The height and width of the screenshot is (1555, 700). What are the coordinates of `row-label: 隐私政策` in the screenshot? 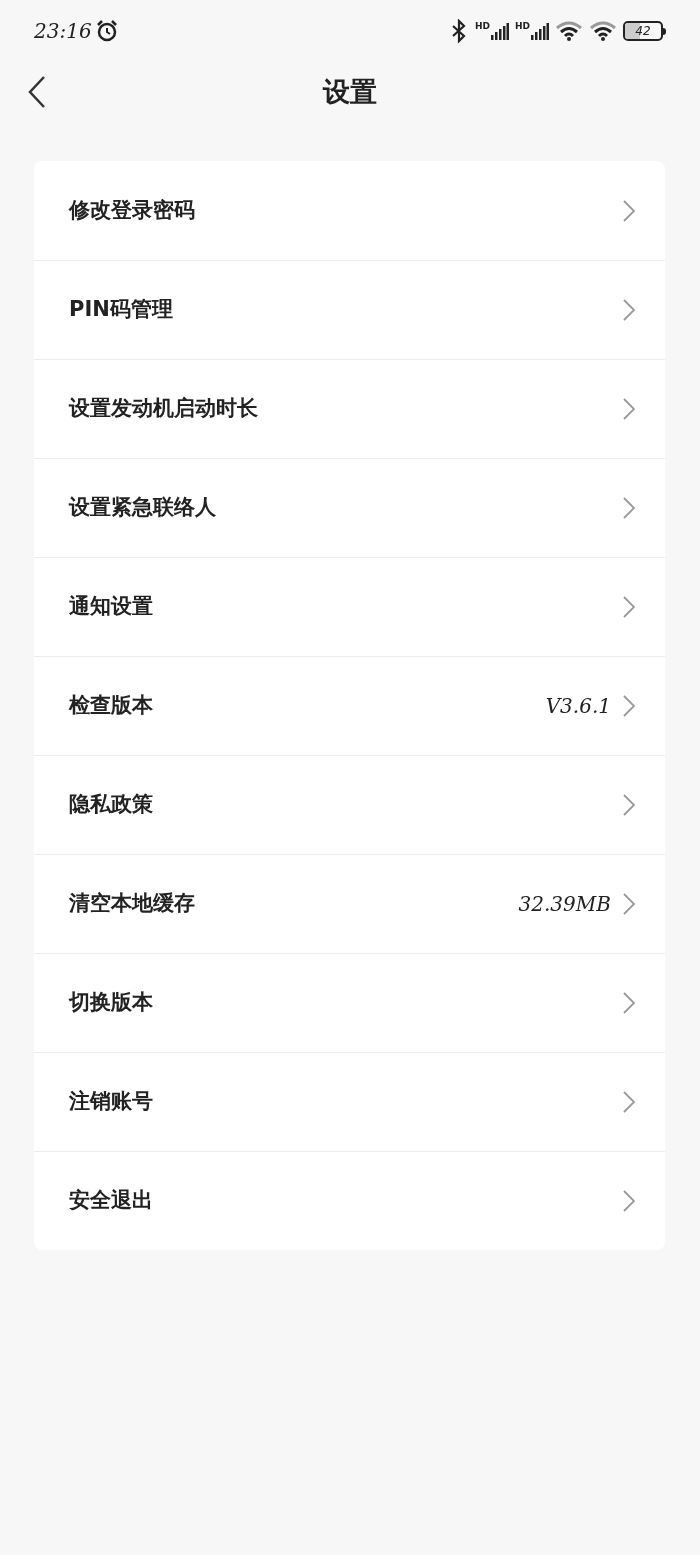 It's located at (111, 805).